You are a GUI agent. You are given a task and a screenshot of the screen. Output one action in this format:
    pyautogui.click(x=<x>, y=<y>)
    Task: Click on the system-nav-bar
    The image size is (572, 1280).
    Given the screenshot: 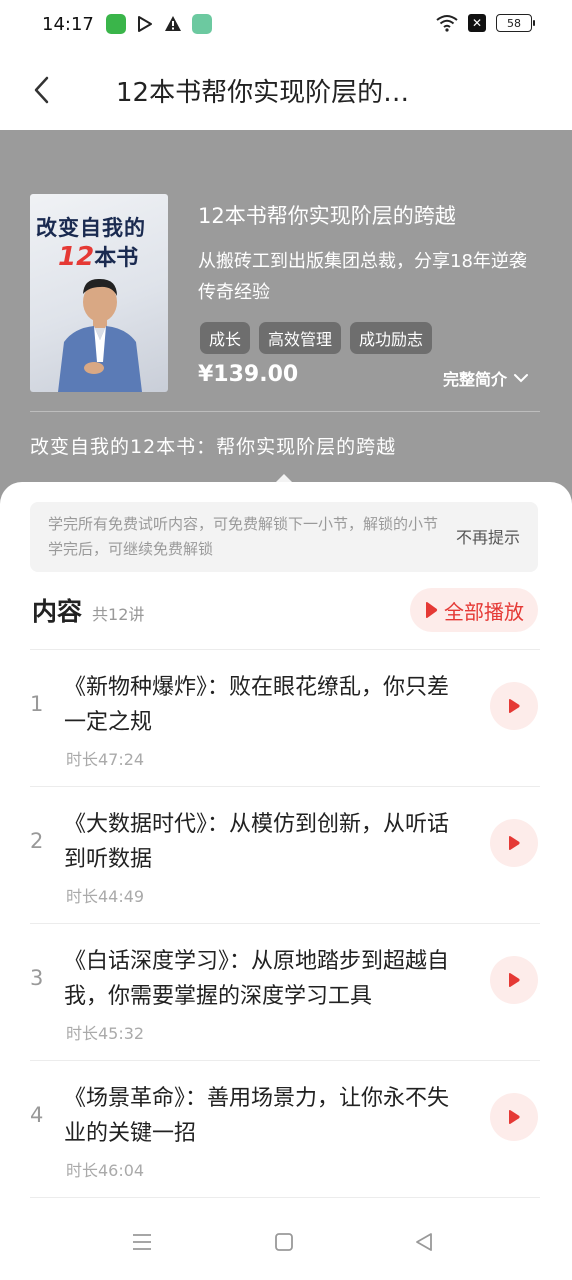 What is the action you would take?
    pyautogui.click(x=286, y=1240)
    